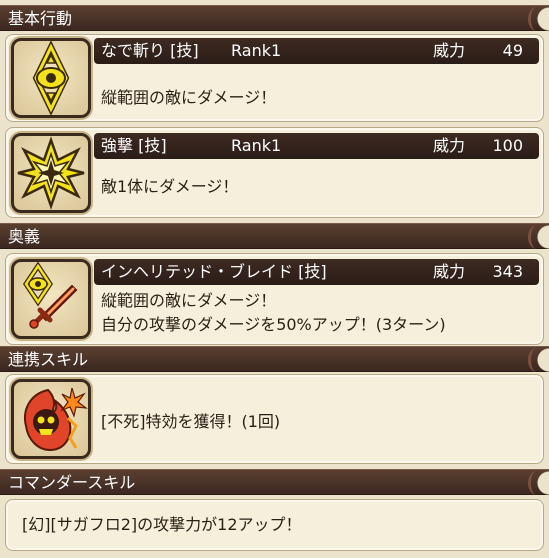 This screenshot has height=558, width=549. I want to click on ougi-description-line2: 自分の攻撃のダメージを50%アップ！(3ターン), so click(273, 324).